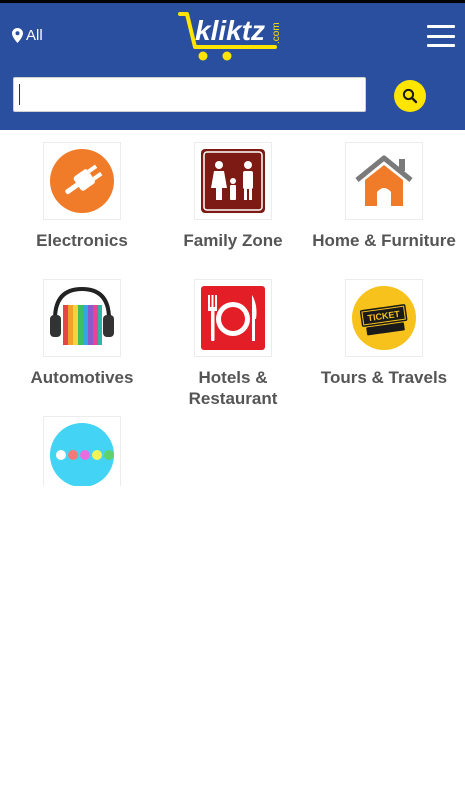 This screenshot has height=800, width=465. I want to click on category-label: Hotels & Restaurant, so click(233, 388).